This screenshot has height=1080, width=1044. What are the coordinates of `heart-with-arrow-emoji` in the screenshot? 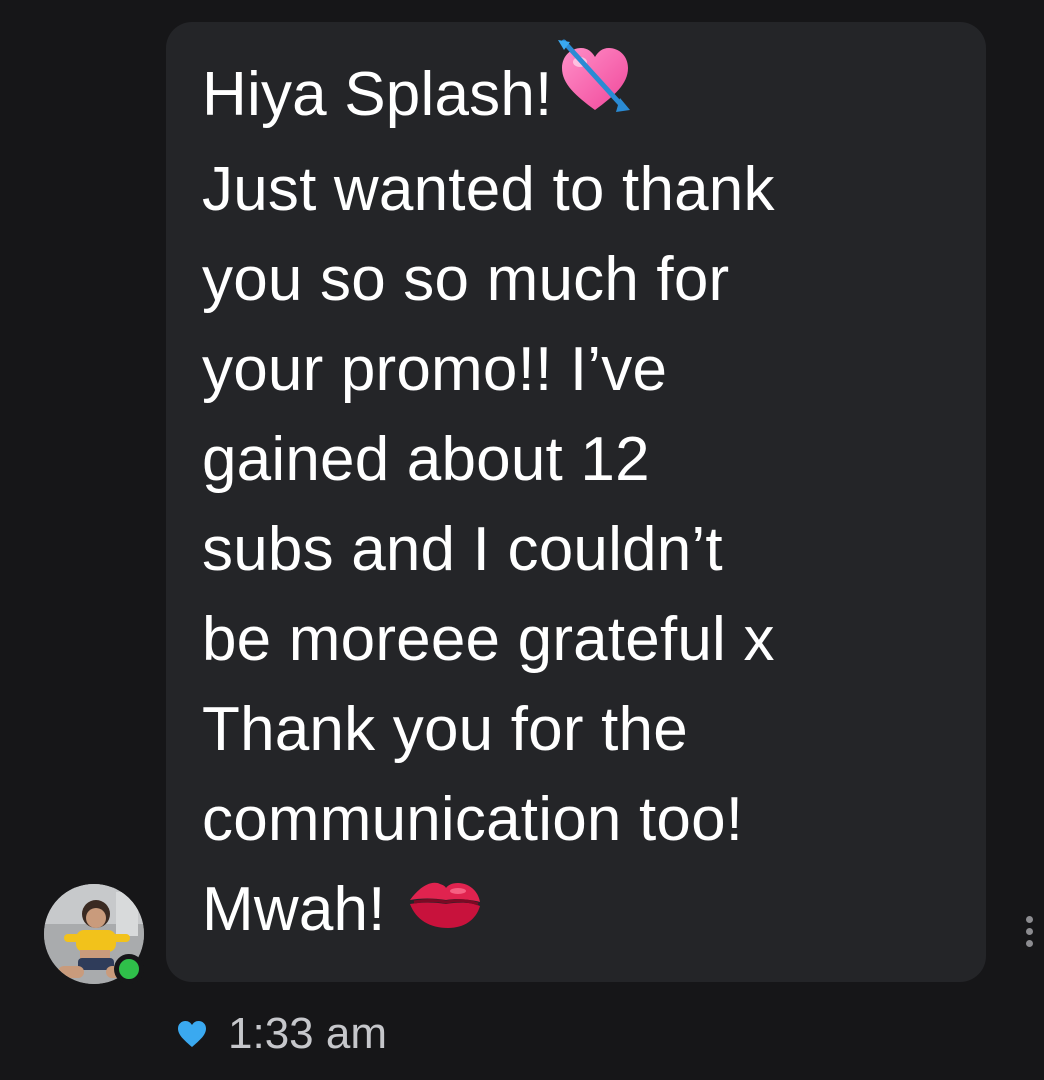 It's located at (594, 92).